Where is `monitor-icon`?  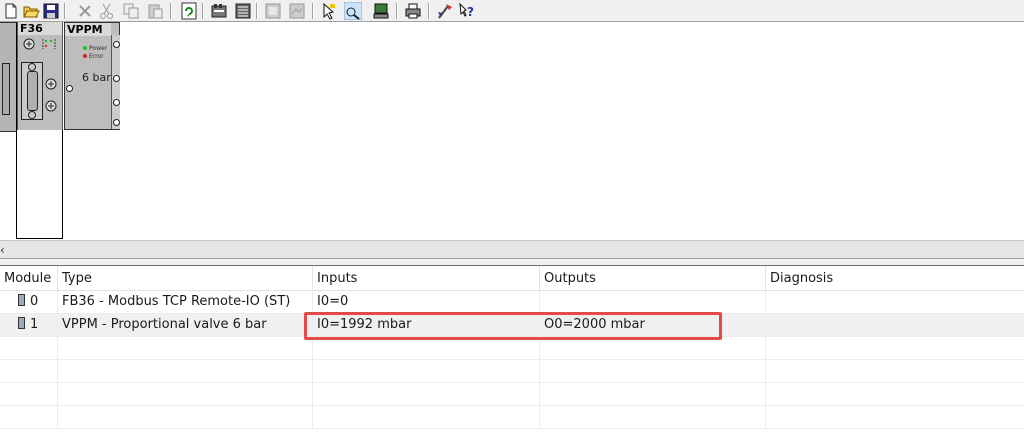
monitor-icon is located at coordinates (381, 11).